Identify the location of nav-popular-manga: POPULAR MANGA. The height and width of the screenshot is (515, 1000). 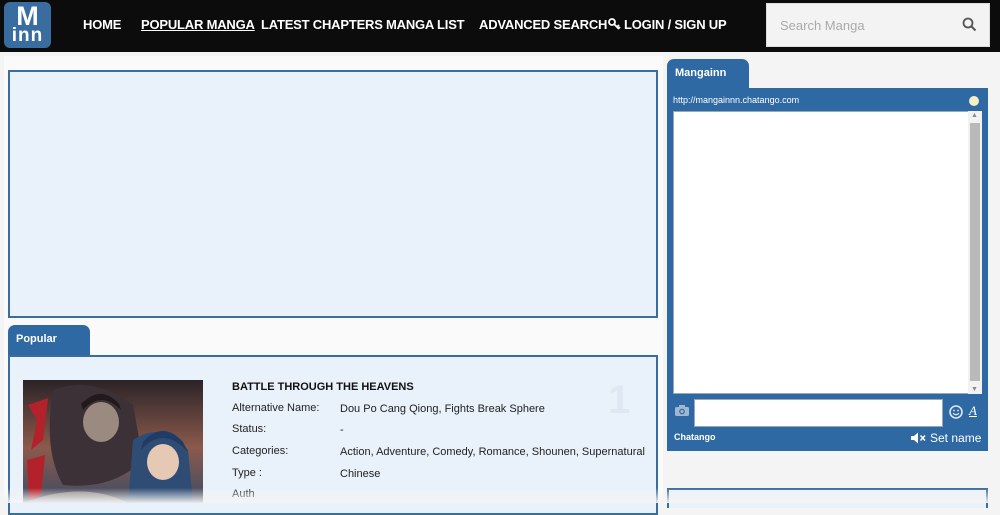
(198, 24).